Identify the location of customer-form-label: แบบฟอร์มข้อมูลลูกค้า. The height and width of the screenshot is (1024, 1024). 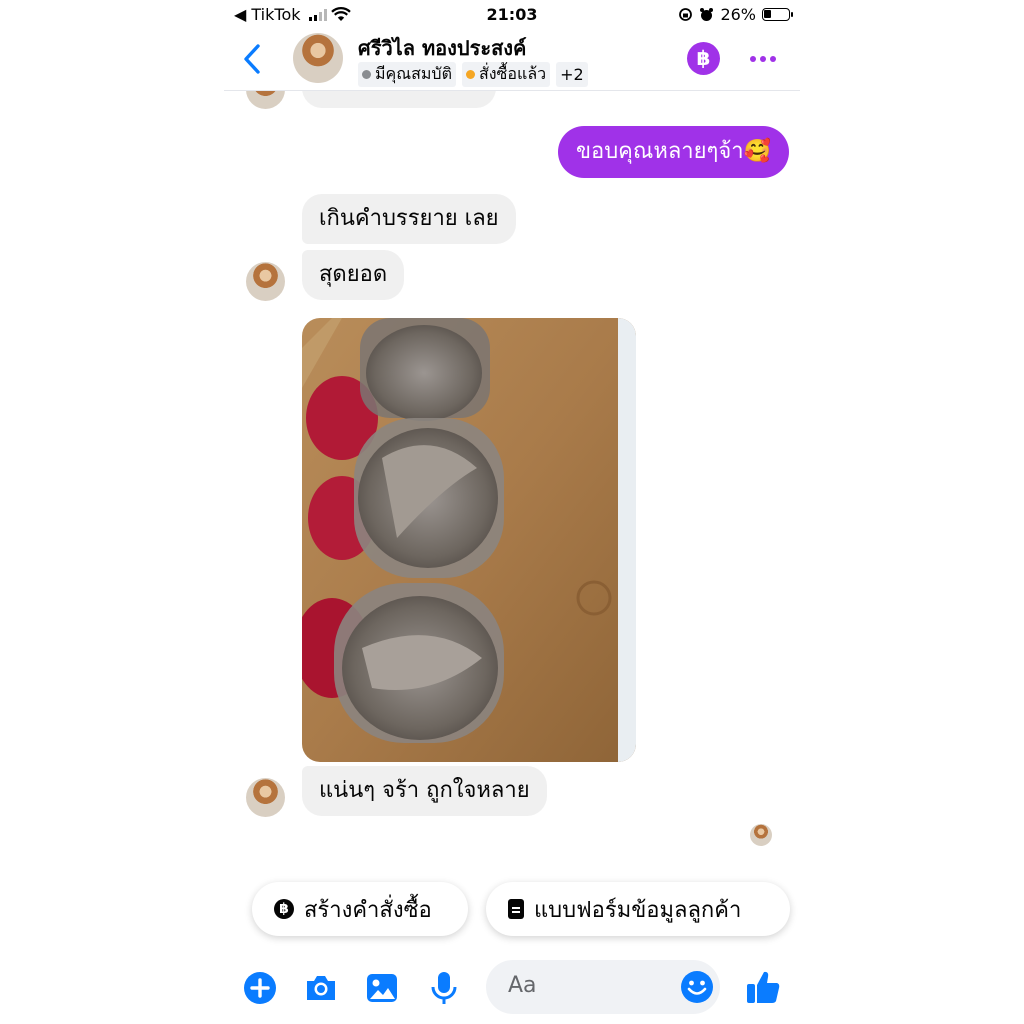
(638, 910).